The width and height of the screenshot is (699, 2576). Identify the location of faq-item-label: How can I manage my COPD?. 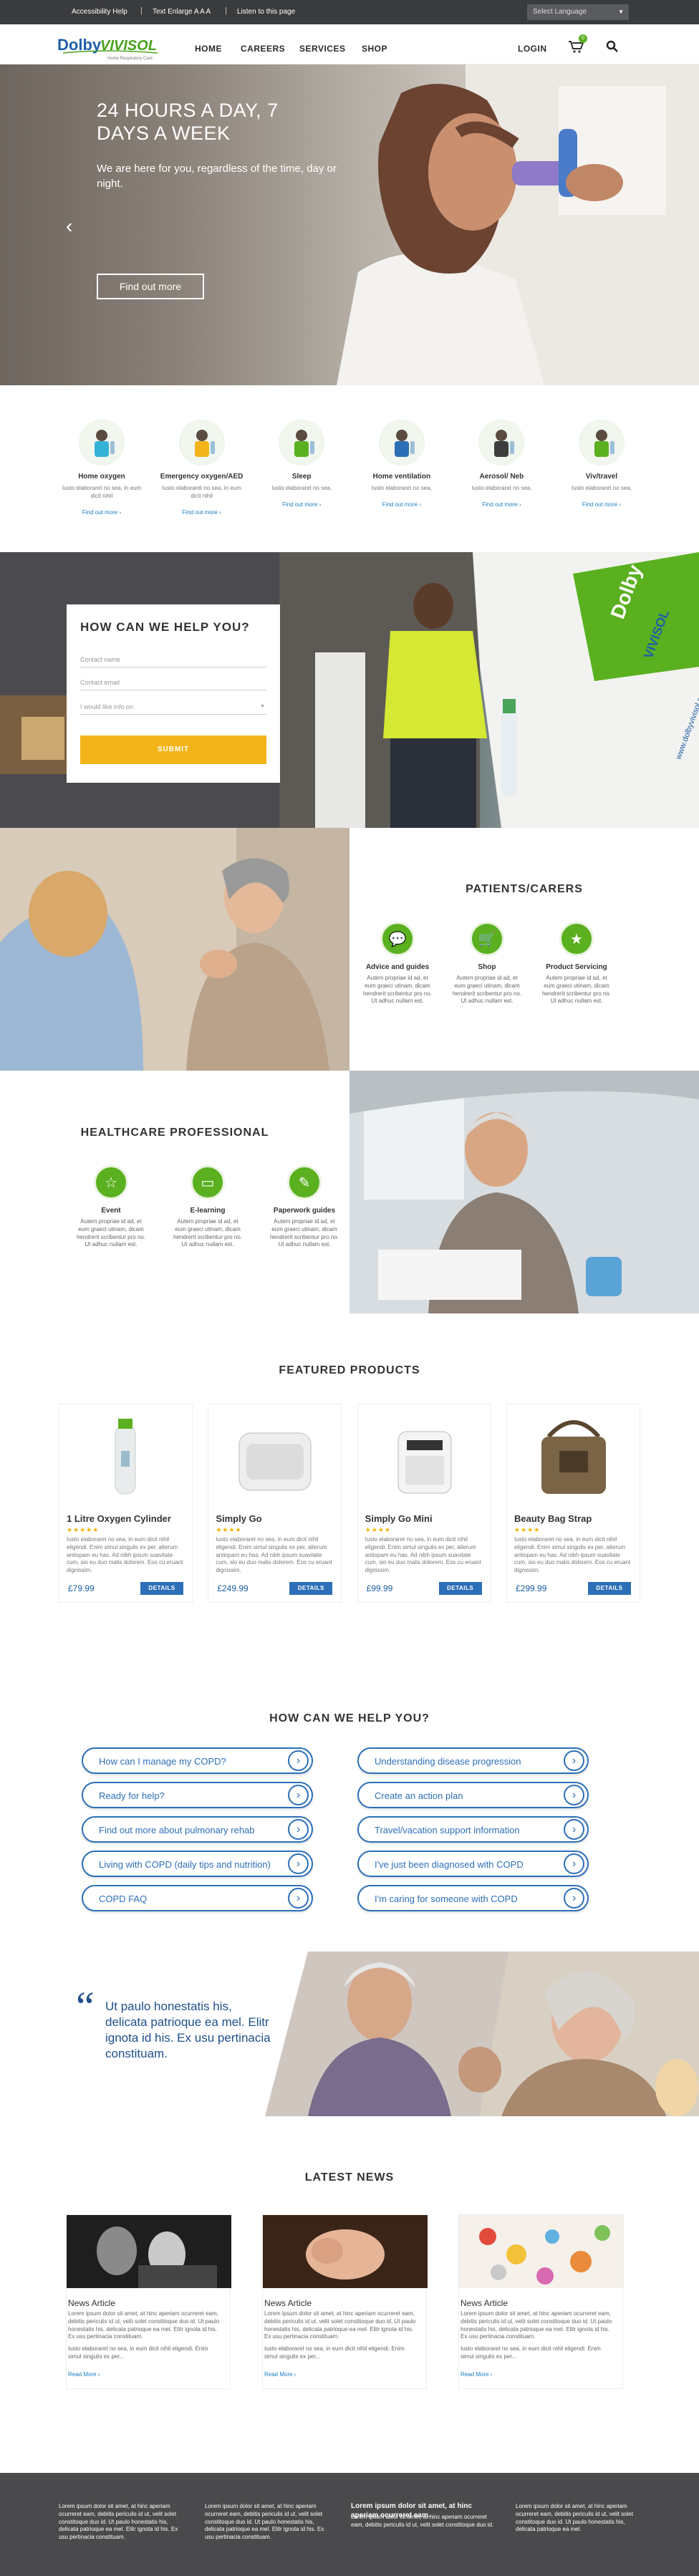
(162, 1761).